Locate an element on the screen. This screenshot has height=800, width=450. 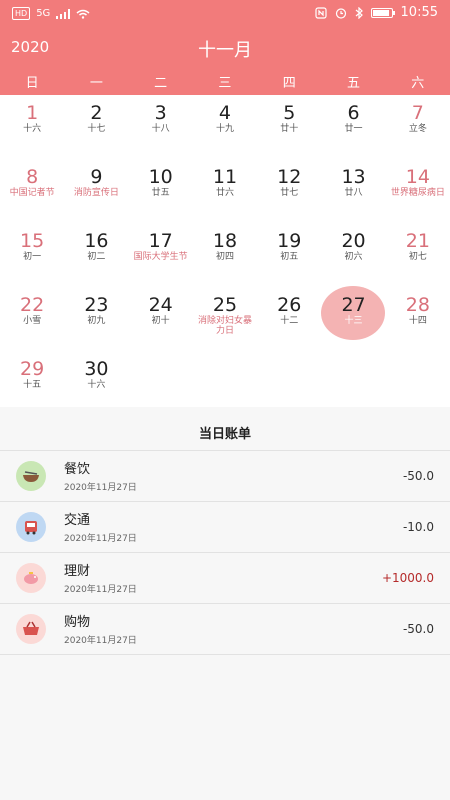
calendar-day: 22 小雪 is located at coordinates (32, 318).